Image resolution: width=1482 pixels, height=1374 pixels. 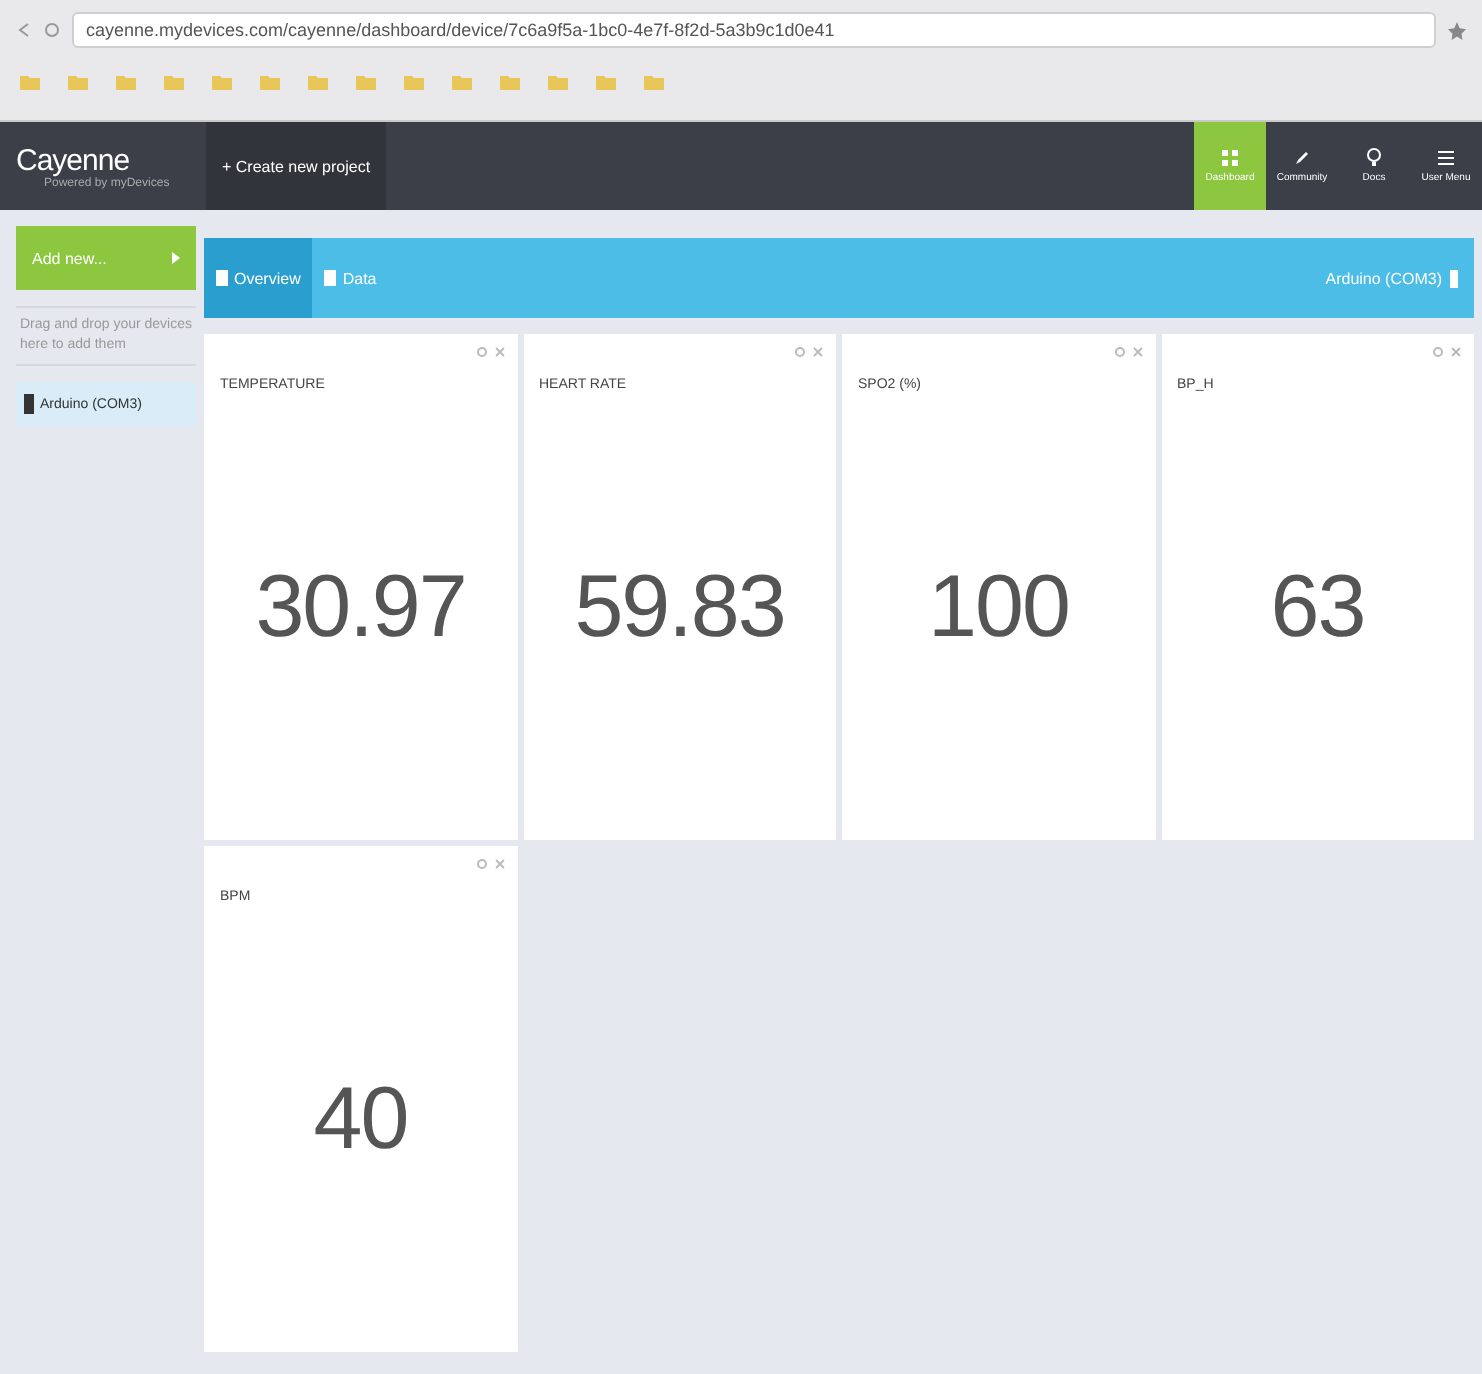 I want to click on widget-value: 30.97, so click(x=360, y=608).